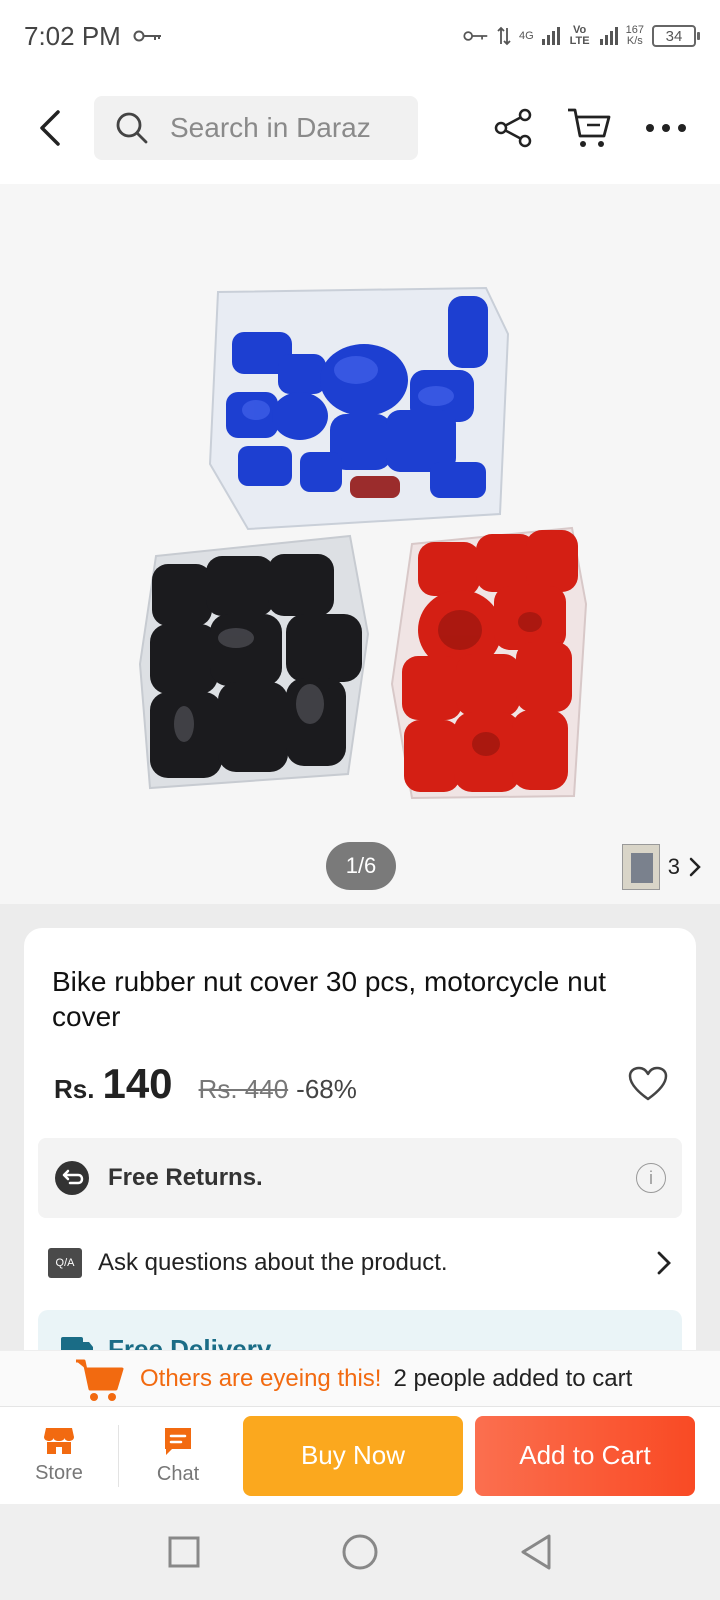 This screenshot has width=720, height=1600. I want to click on qa-row: Q/A Ask questions about the product., so click(360, 1263).